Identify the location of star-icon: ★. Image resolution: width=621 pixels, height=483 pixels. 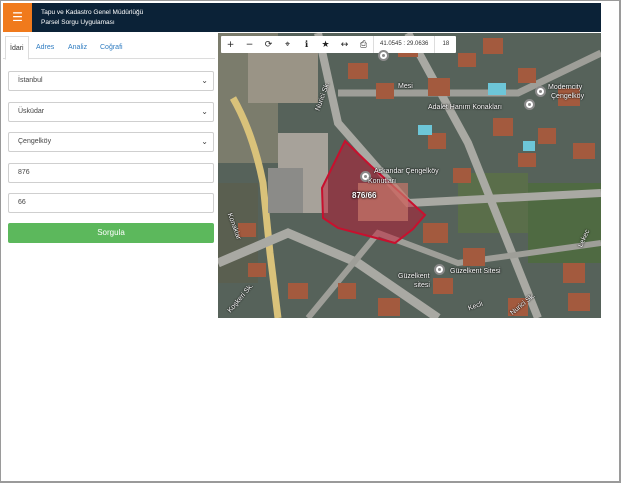
(325, 44).